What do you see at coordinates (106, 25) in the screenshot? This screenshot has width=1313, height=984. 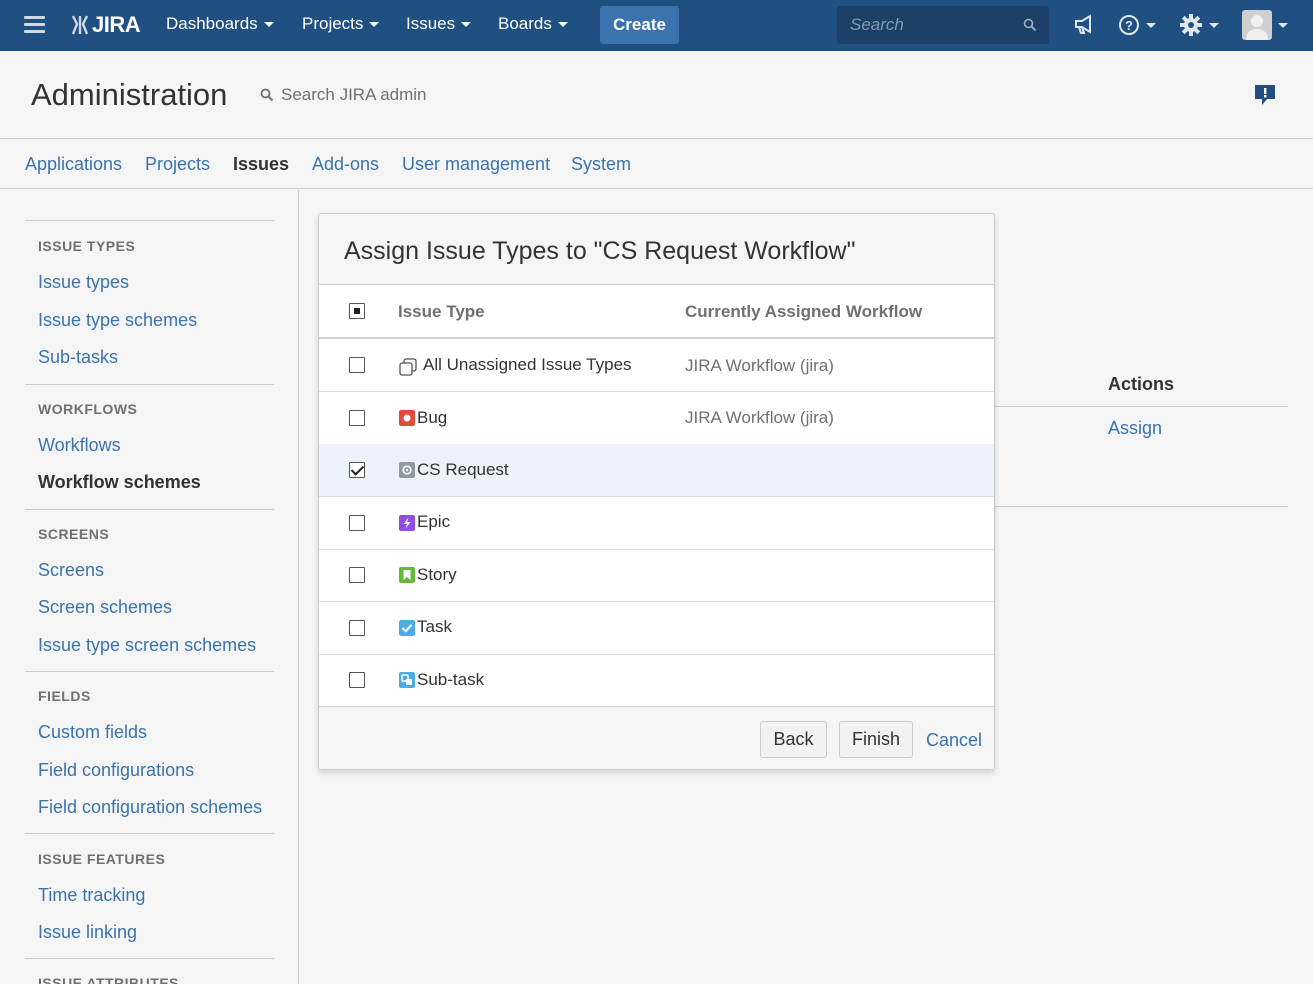 I see `jira-logo: JIRA` at bounding box center [106, 25].